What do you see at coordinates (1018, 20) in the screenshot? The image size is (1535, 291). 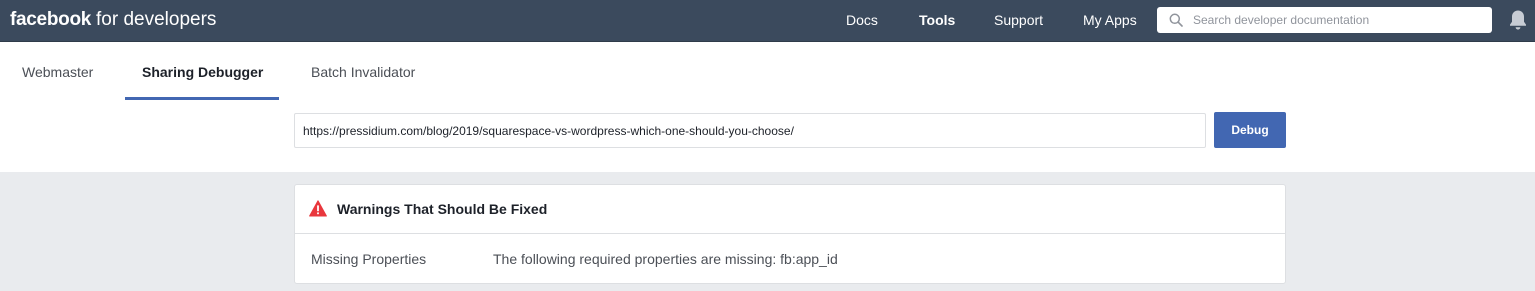 I see `nav-support: Support` at bounding box center [1018, 20].